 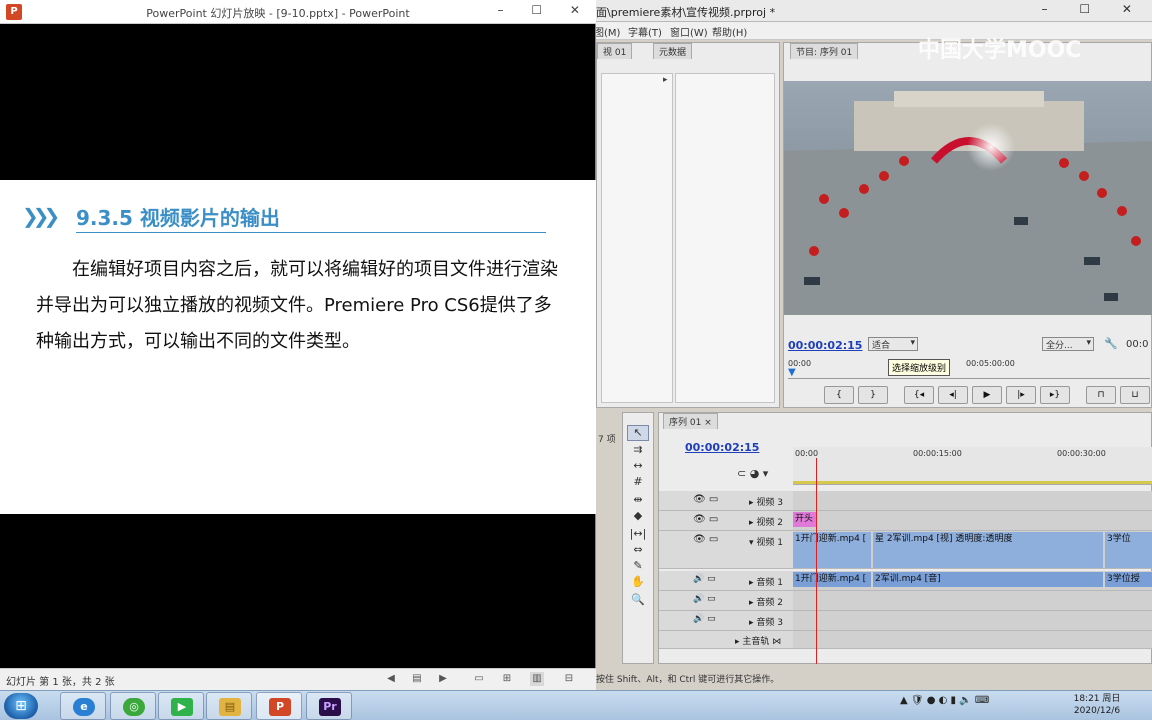 What do you see at coordinates (1068, 344) in the screenshot?
I see `resolution-select: 全分... ▾` at bounding box center [1068, 344].